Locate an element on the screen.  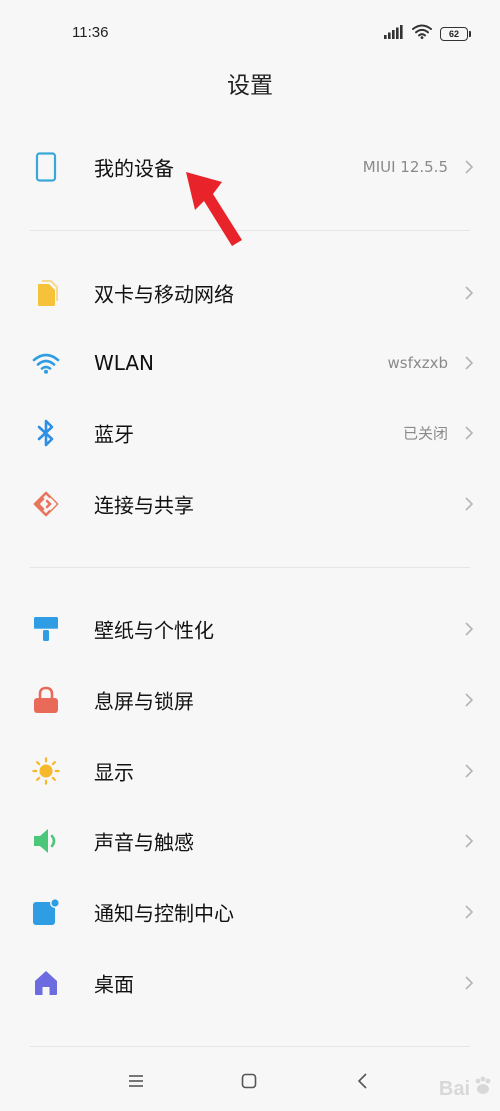
settings-item-label: 通知与控制中心 is located at coordinates (164, 913).